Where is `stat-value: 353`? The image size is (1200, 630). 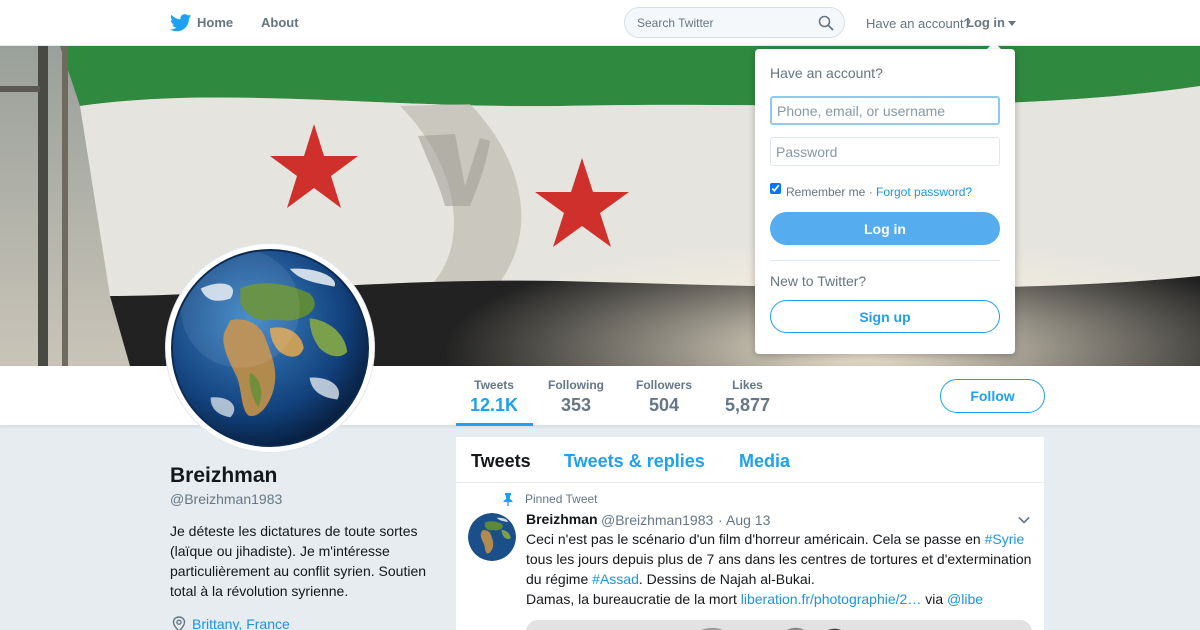 stat-value: 353 is located at coordinates (576, 405).